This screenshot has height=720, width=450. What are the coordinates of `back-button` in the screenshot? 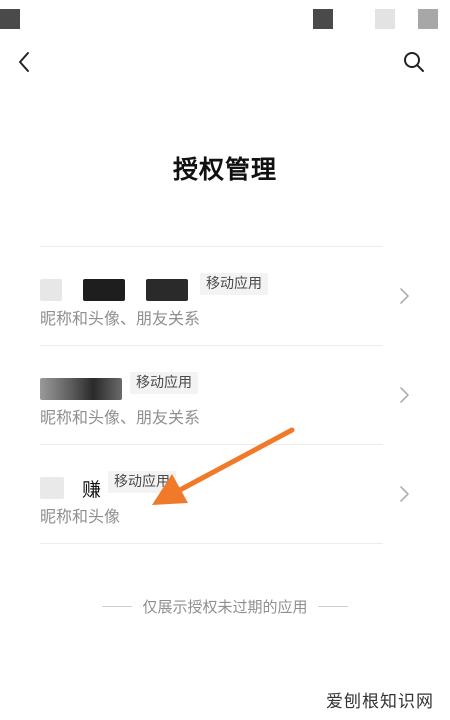 It's located at (24, 62).